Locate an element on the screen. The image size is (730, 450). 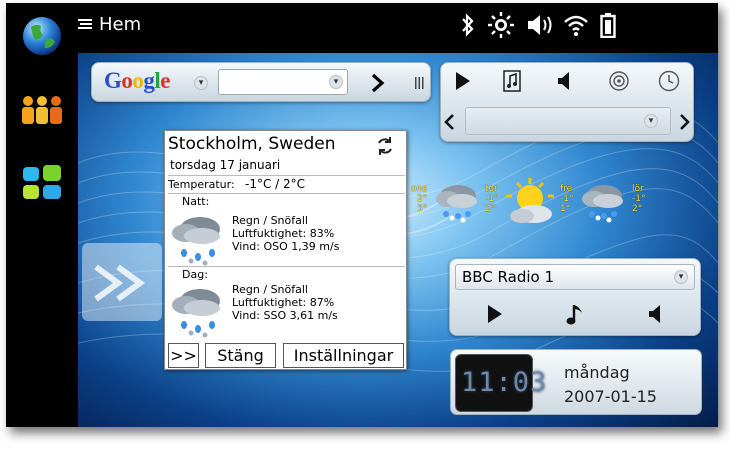
battery-icon is located at coordinates (608, 25).